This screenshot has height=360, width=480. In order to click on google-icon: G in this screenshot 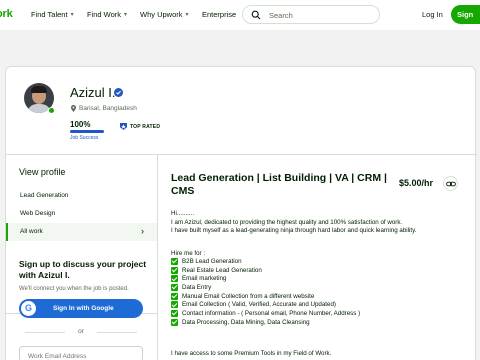, I will do `click(28, 308)`.